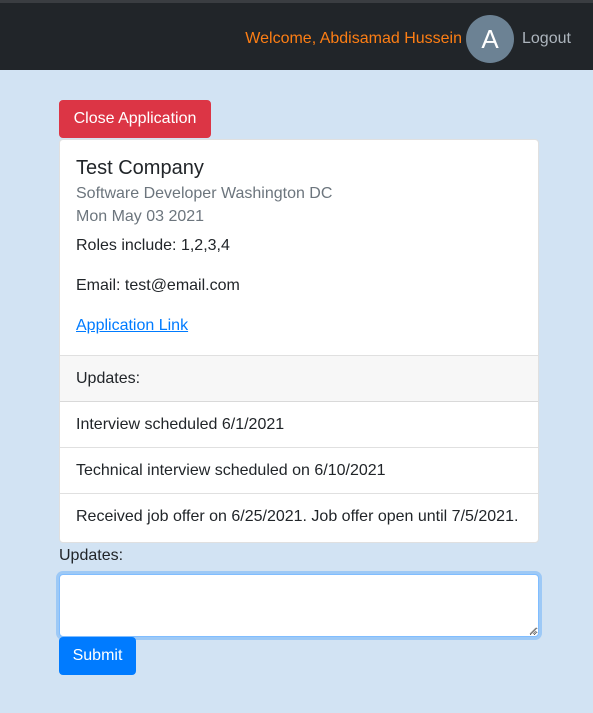 This screenshot has width=593, height=713. What do you see at coordinates (140, 216) in the screenshot?
I see `application-date: Mon May 03 2021` at bounding box center [140, 216].